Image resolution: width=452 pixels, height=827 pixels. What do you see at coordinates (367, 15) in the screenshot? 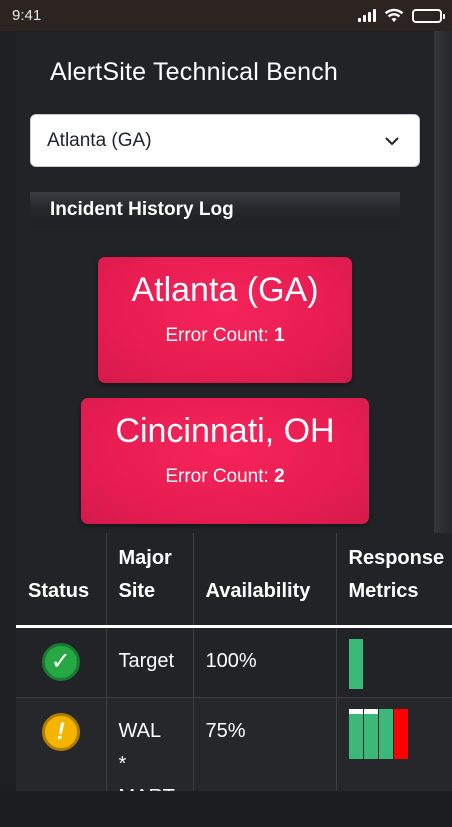
I see `cellular-signal-icon` at bounding box center [367, 15].